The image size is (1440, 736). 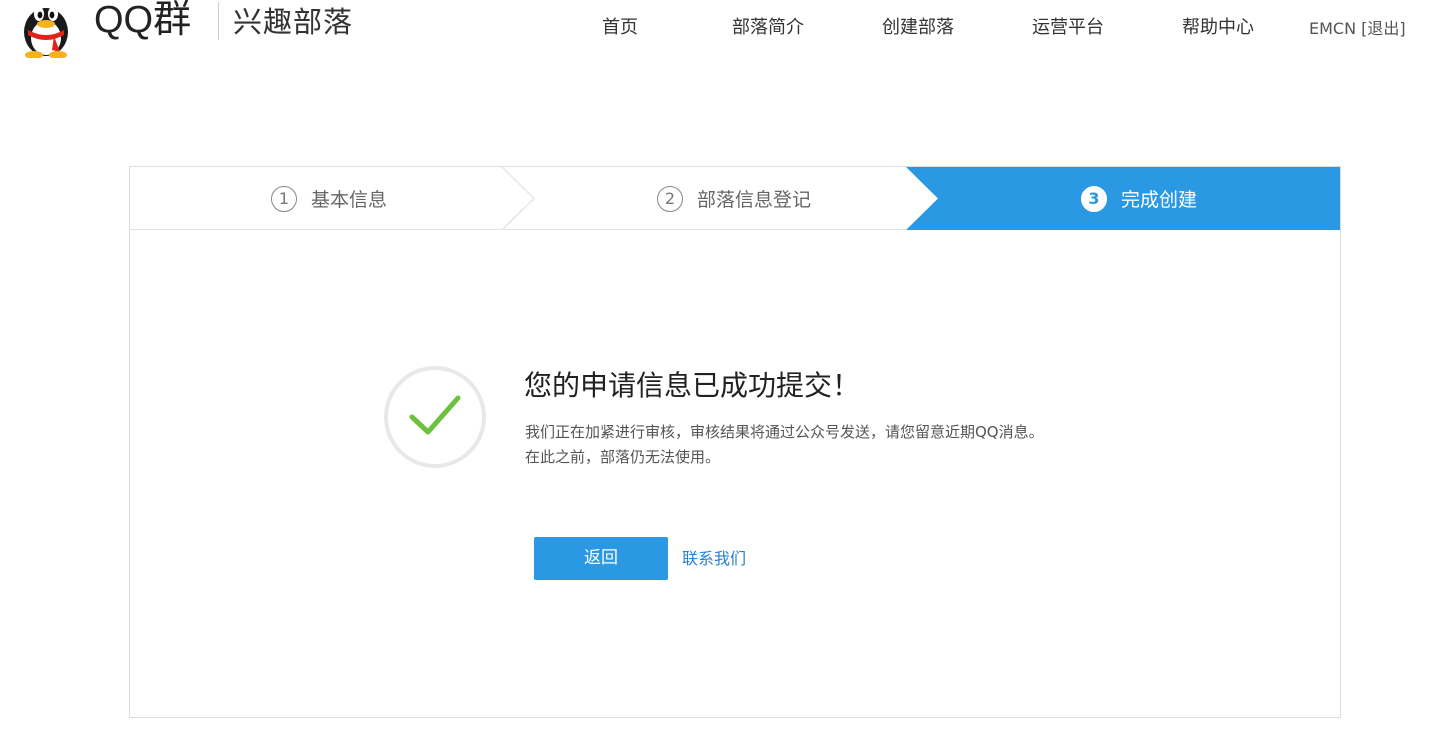 What do you see at coordinates (1357, 29) in the screenshot?
I see `user-area: EMCN [退出]` at bounding box center [1357, 29].